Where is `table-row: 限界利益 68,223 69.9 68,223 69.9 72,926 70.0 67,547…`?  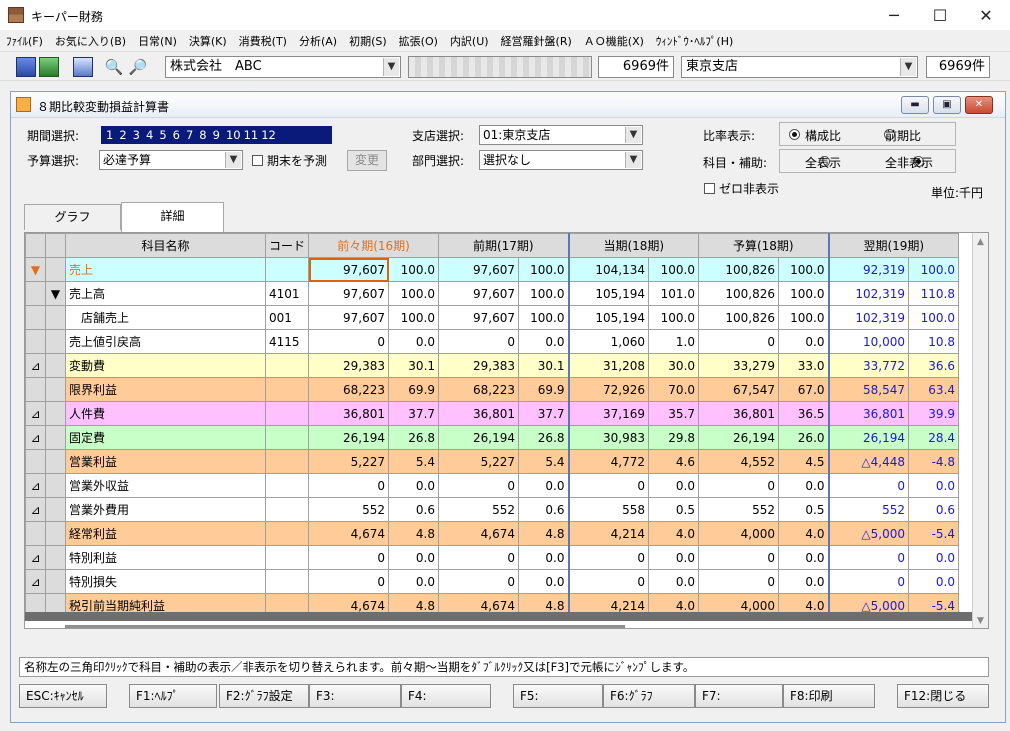 table-row: 限界利益 68,223 69.9 68,223 69.9 72,926 70.0 67,547… is located at coordinates (492, 389).